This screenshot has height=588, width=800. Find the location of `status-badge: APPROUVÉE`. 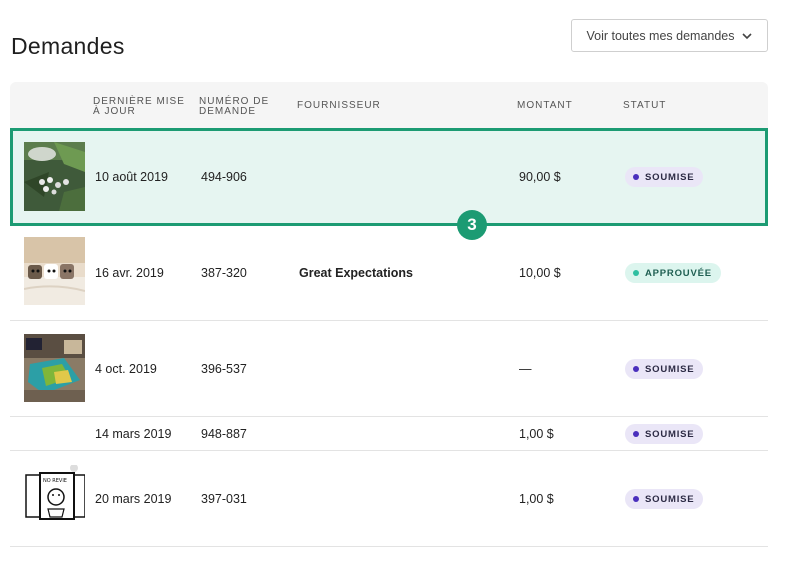

status-badge: APPROUVÉE is located at coordinates (673, 273).